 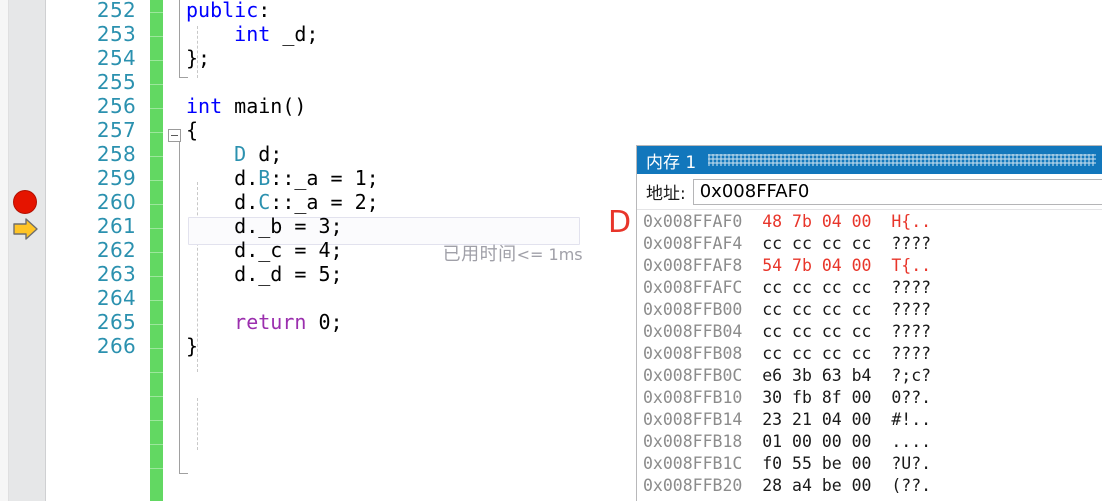 I want to click on code-line: D d;, so click(x=234, y=154).